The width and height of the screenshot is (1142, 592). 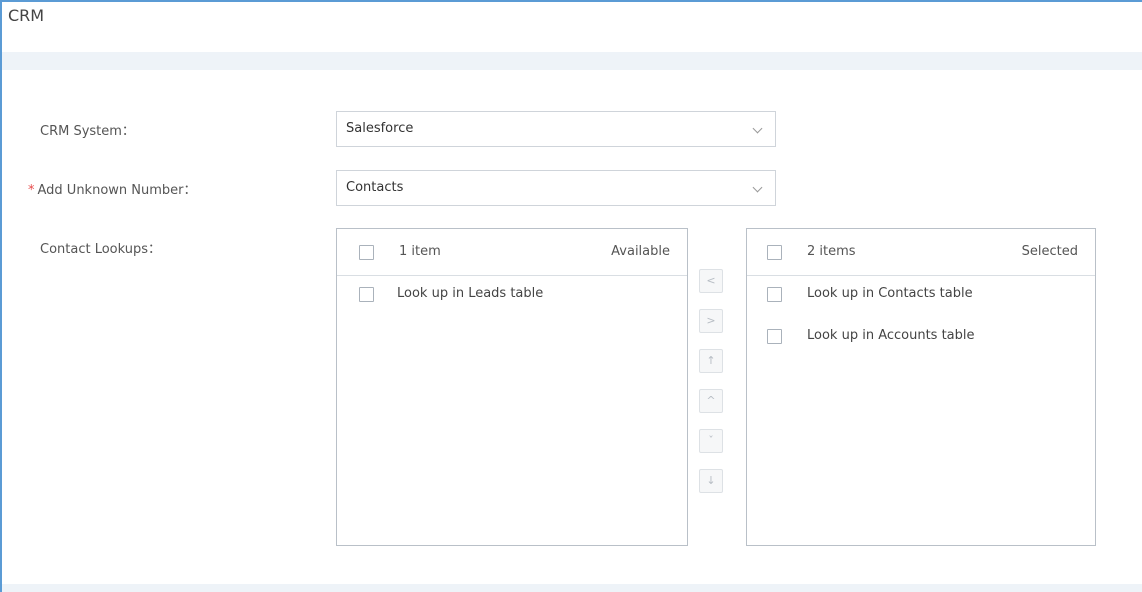 What do you see at coordinates (101, 249) in the screenshot?
I see `contact-lookups-label: Contact Lookups：` at bounding box center [101, 249].